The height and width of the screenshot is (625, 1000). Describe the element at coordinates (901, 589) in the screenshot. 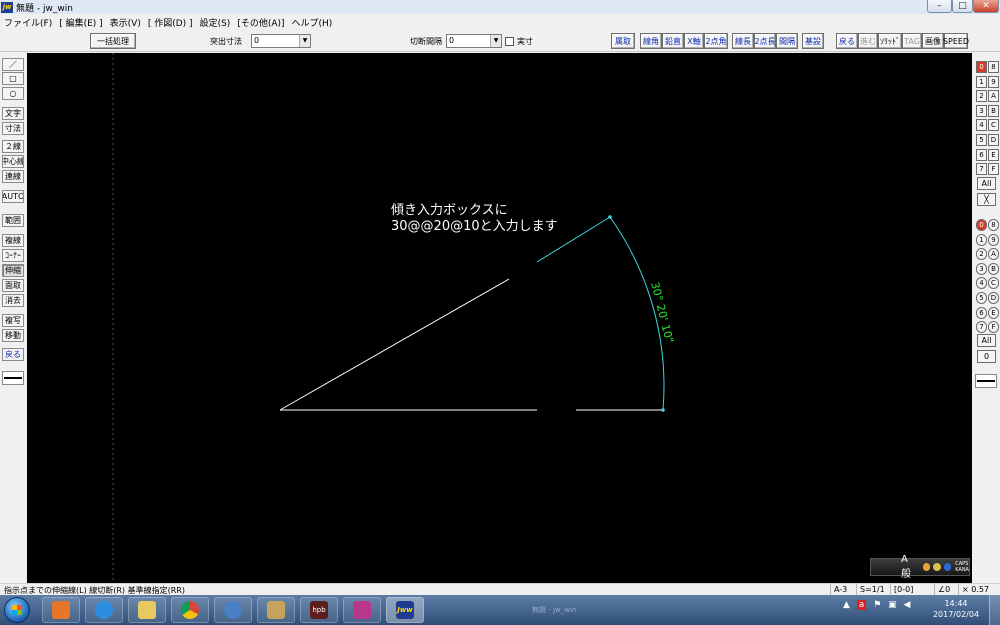

I see `status-layer: [0-0]` at that location.